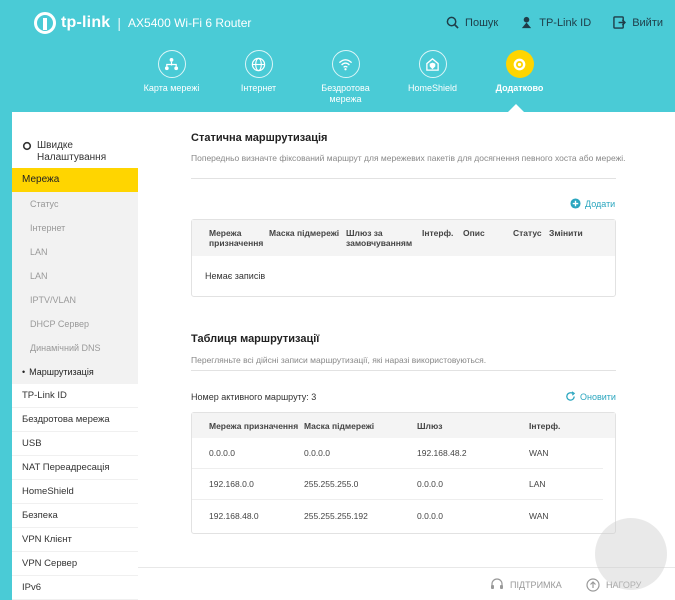  What do you see at coordinates (75, 396) in the screenshot?
I see `sidebar-item-tplink-id: TP-Link ID` at bounding box center [75, 396].